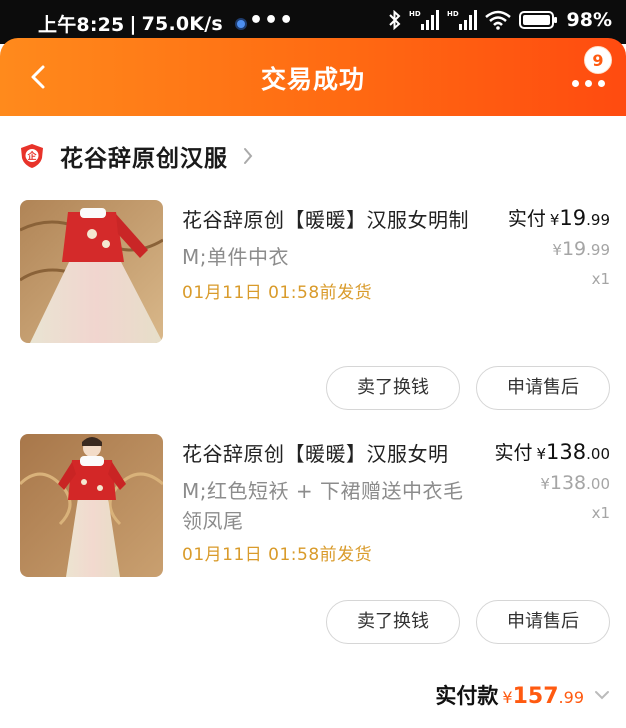 This screenshot has width=626, height=728. Describe the element at coordinates (571, 697) in the screenshot. I see `total-decimal: .99` at that location.